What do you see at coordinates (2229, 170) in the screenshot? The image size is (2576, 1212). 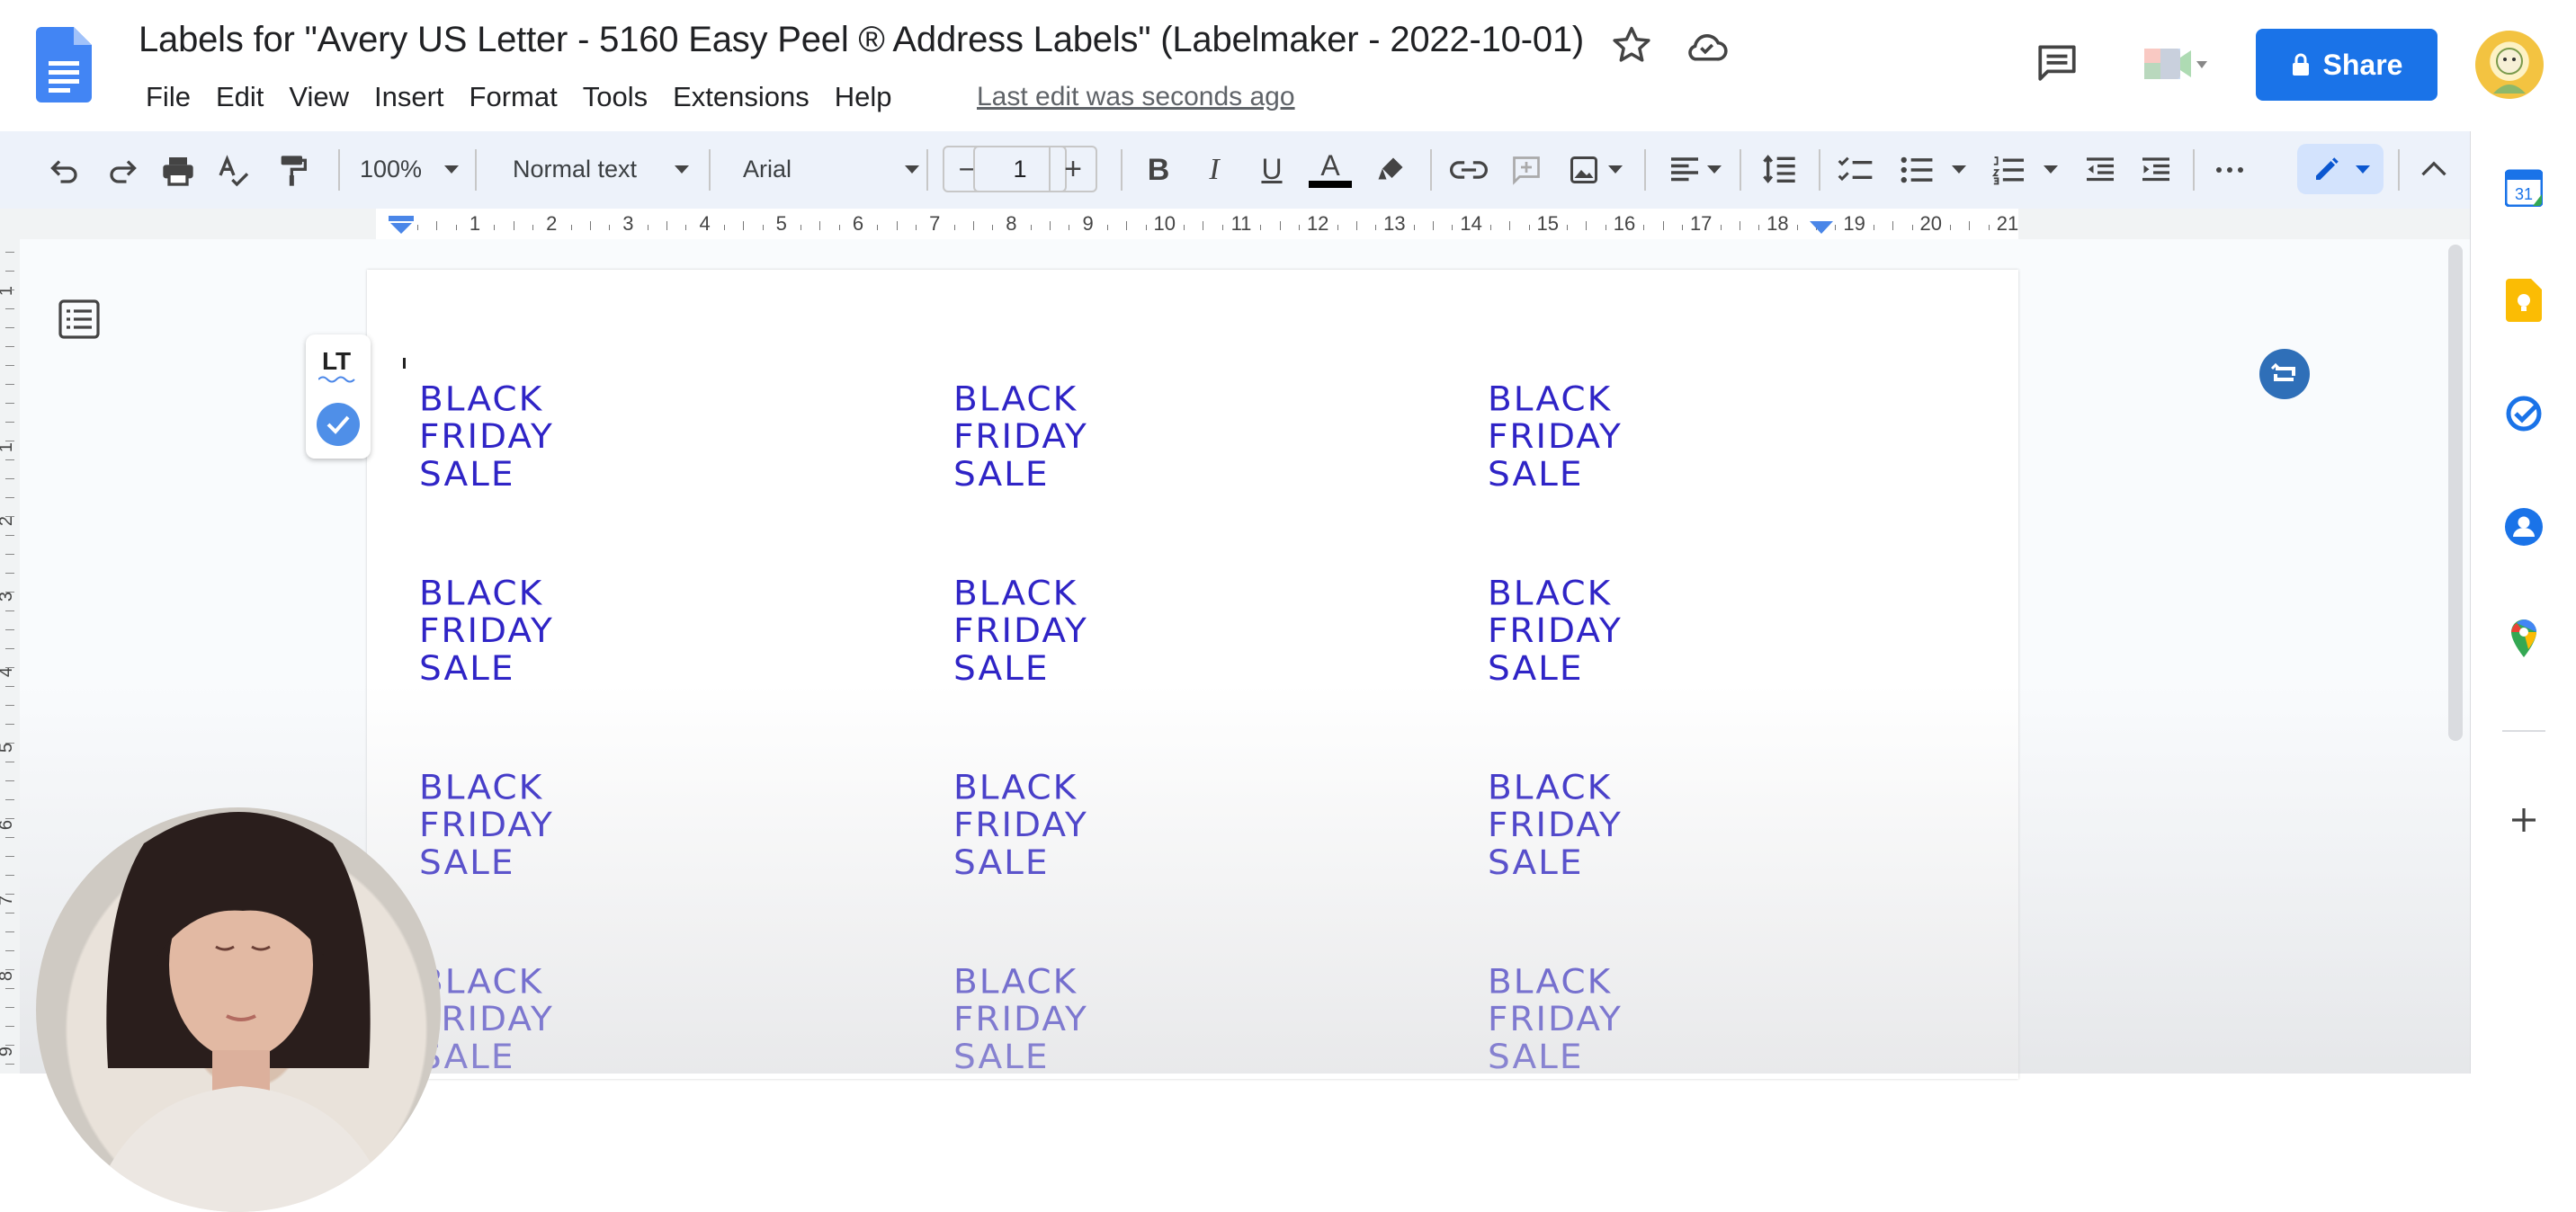 I see `more-options-icon` at bounding box center [2229, 170].